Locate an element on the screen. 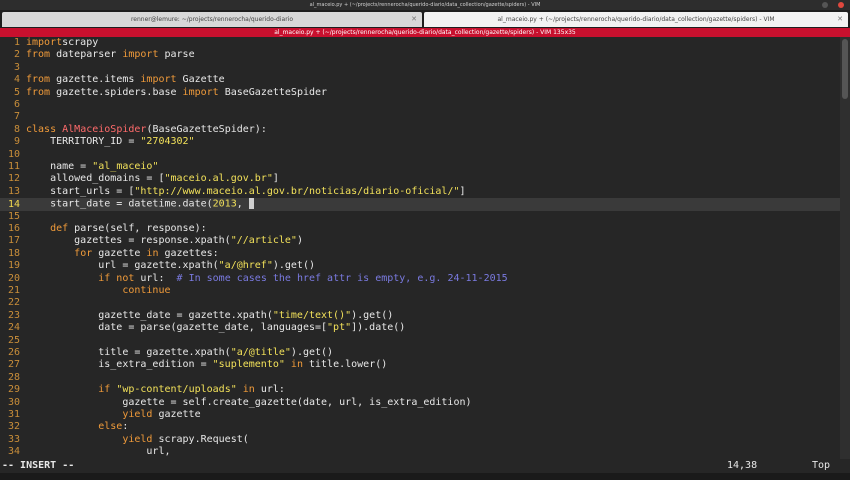 This screenshot has height=480, width=850. code-token: allowed_domains = [ is located at coordinates (95, 179).